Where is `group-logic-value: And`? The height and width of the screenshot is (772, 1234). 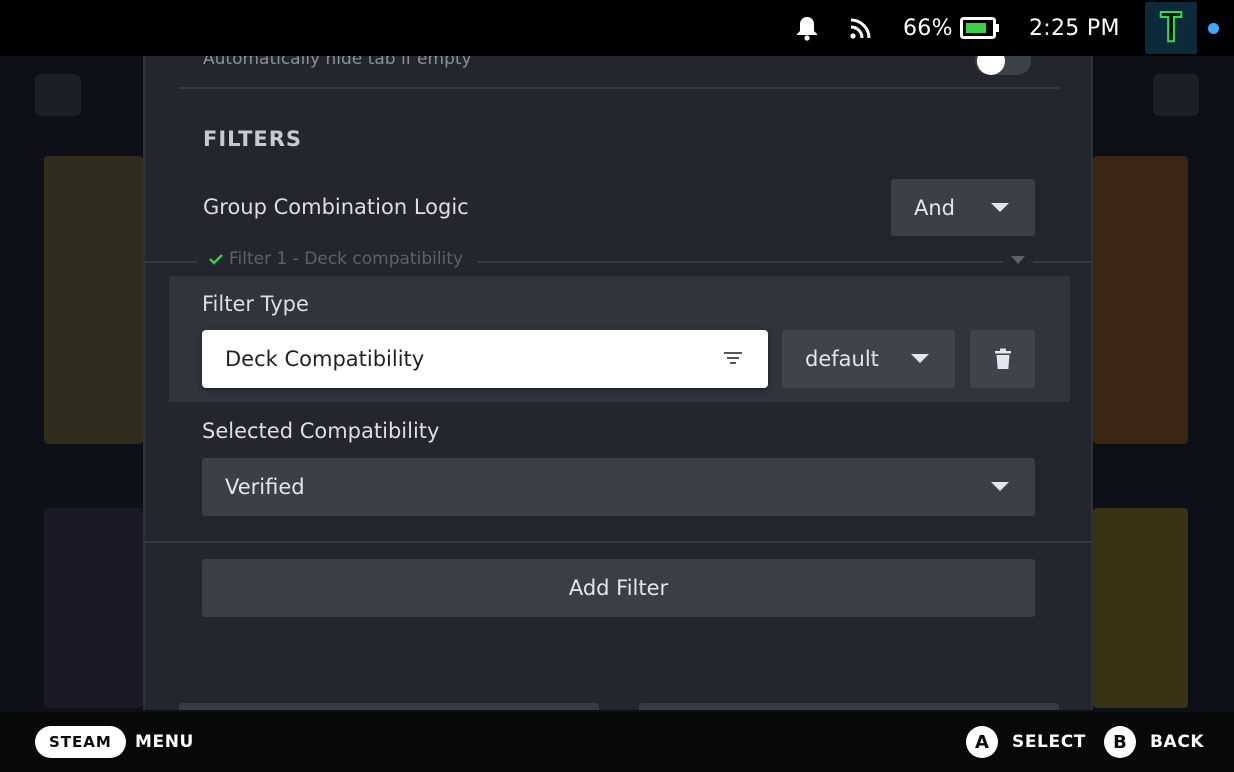 group-logic-value: And is located at coordinates (935, 207).